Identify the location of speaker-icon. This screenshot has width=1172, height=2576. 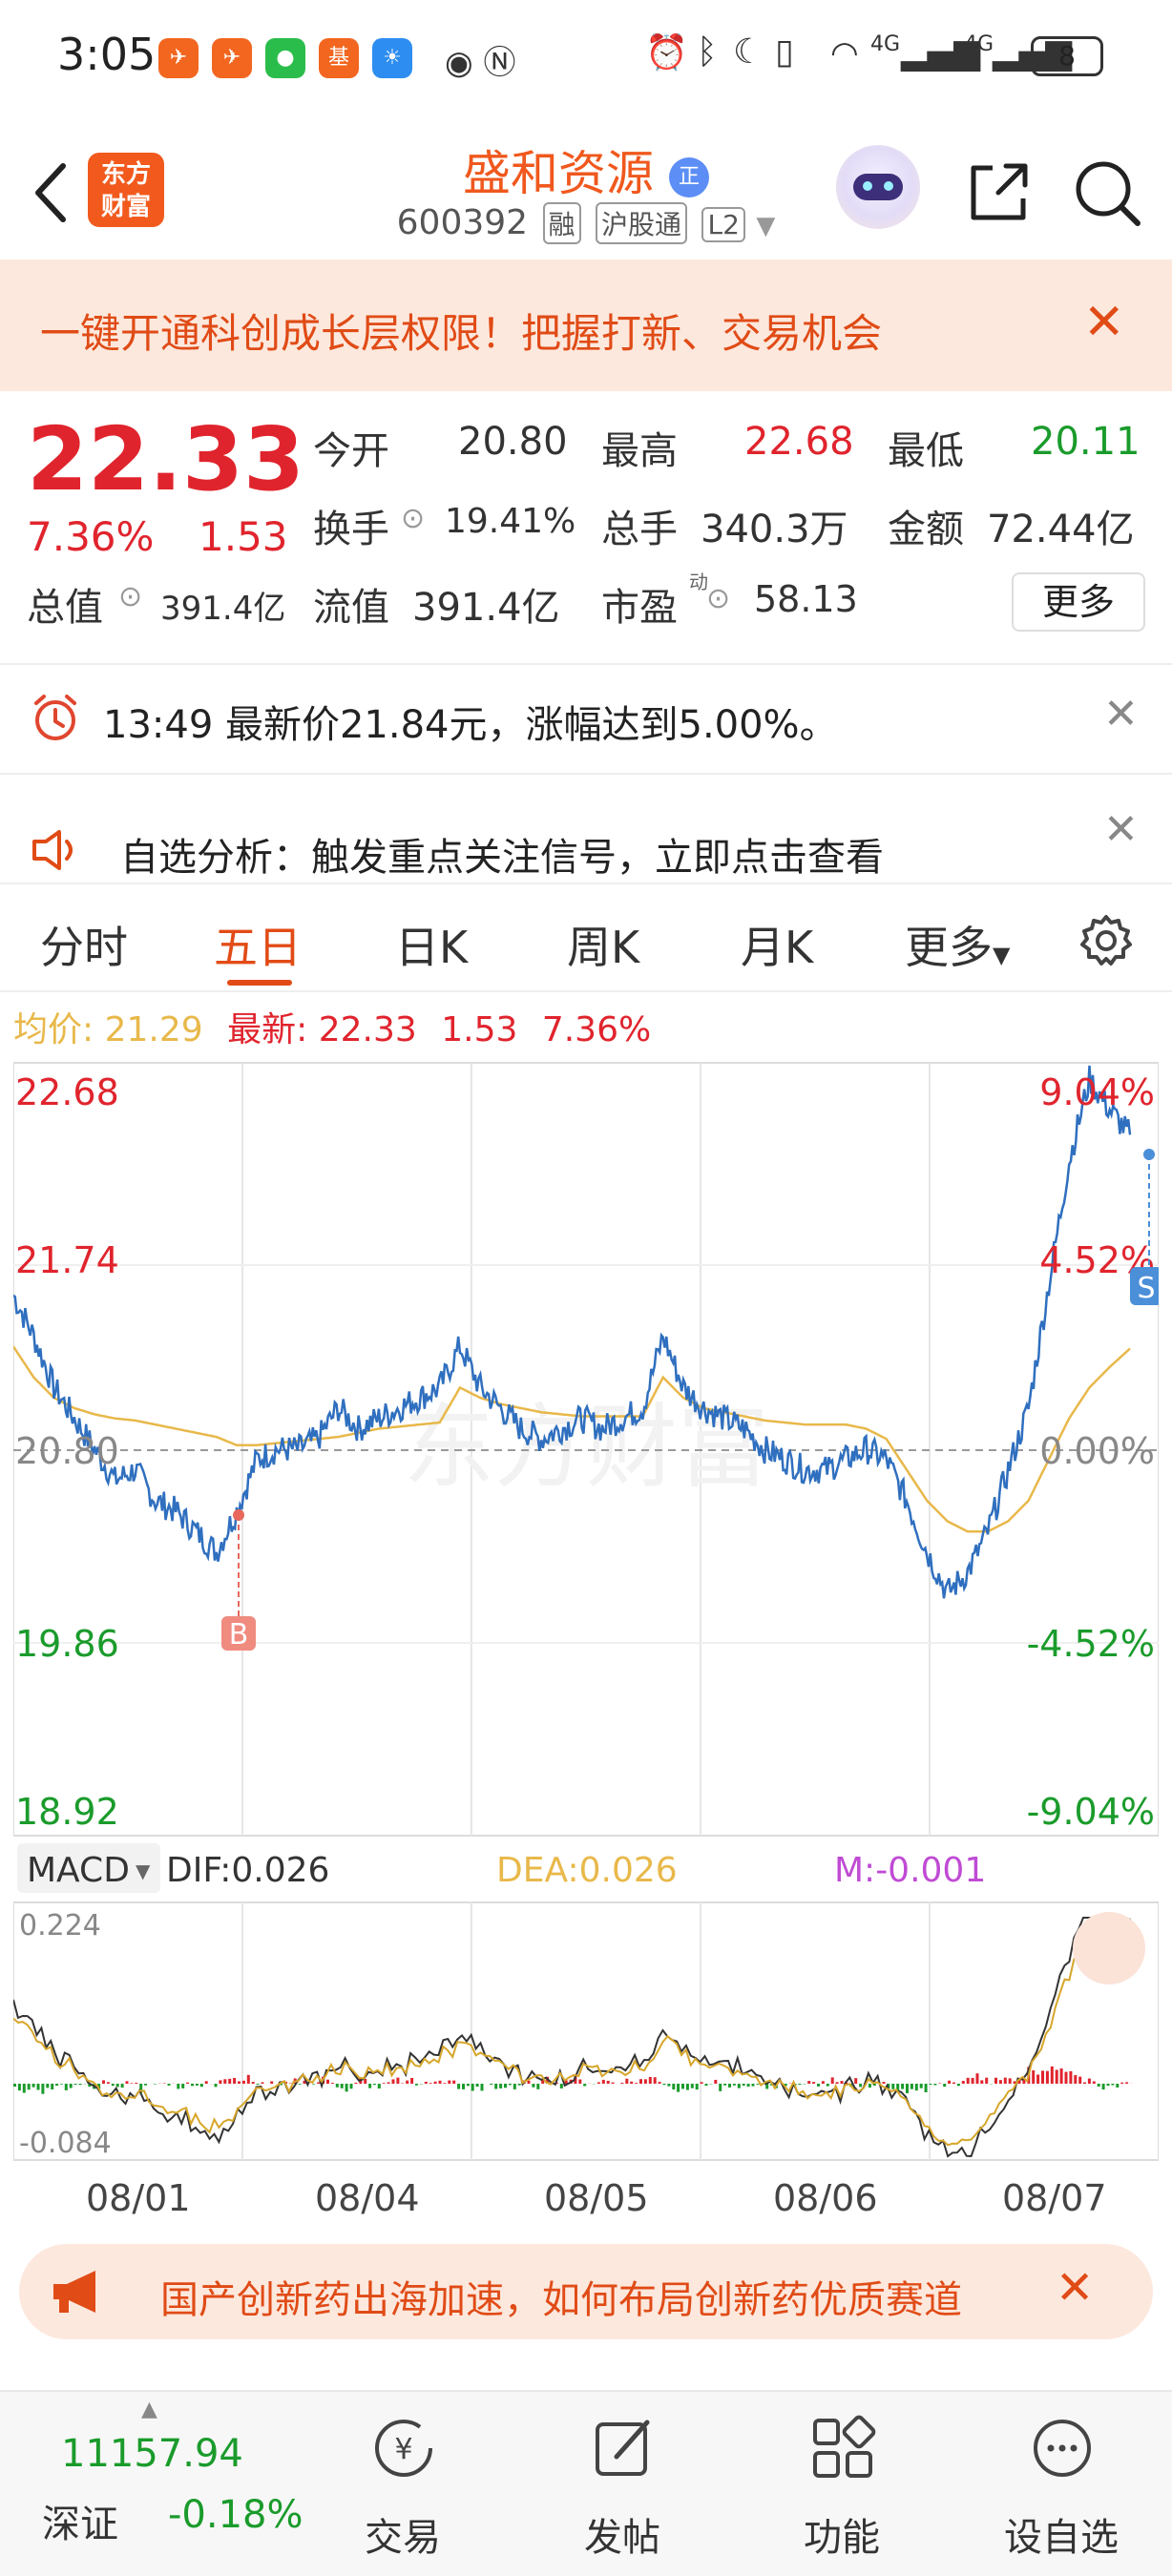
(52, 850).